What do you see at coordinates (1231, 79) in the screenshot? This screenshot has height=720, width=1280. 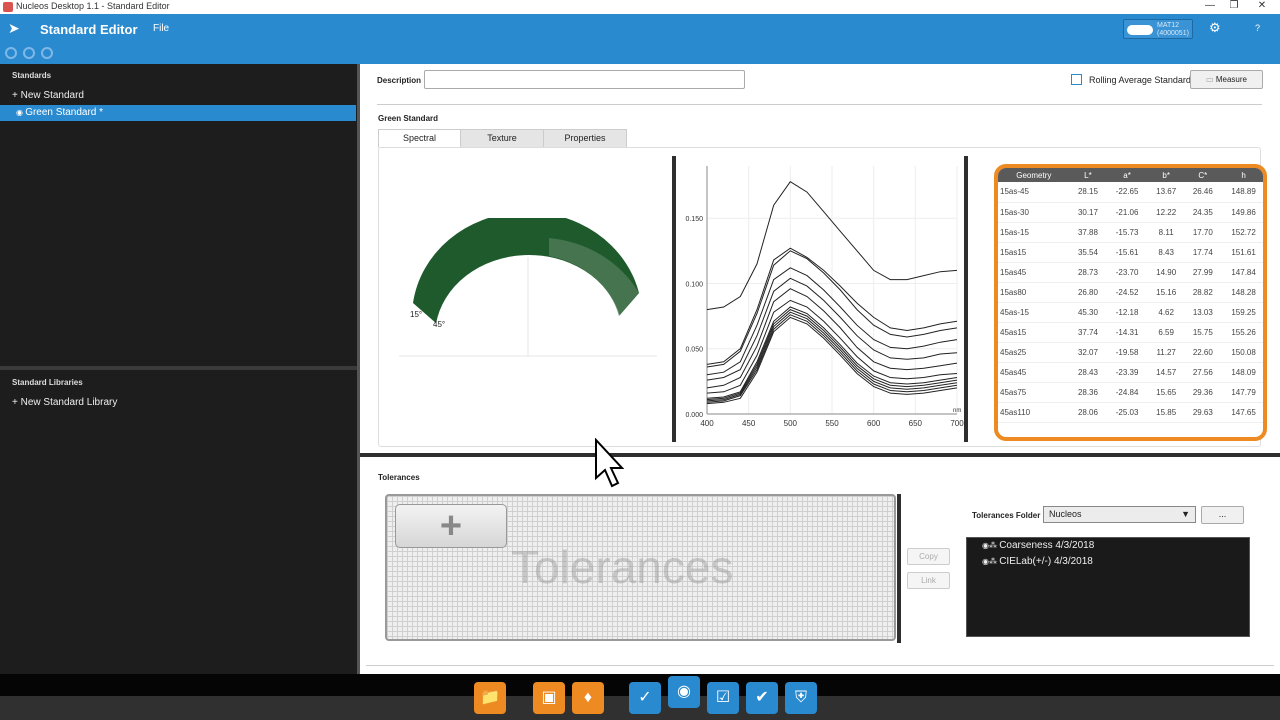 I see `measure-label: Measure` at bounding box center [1231, 79].